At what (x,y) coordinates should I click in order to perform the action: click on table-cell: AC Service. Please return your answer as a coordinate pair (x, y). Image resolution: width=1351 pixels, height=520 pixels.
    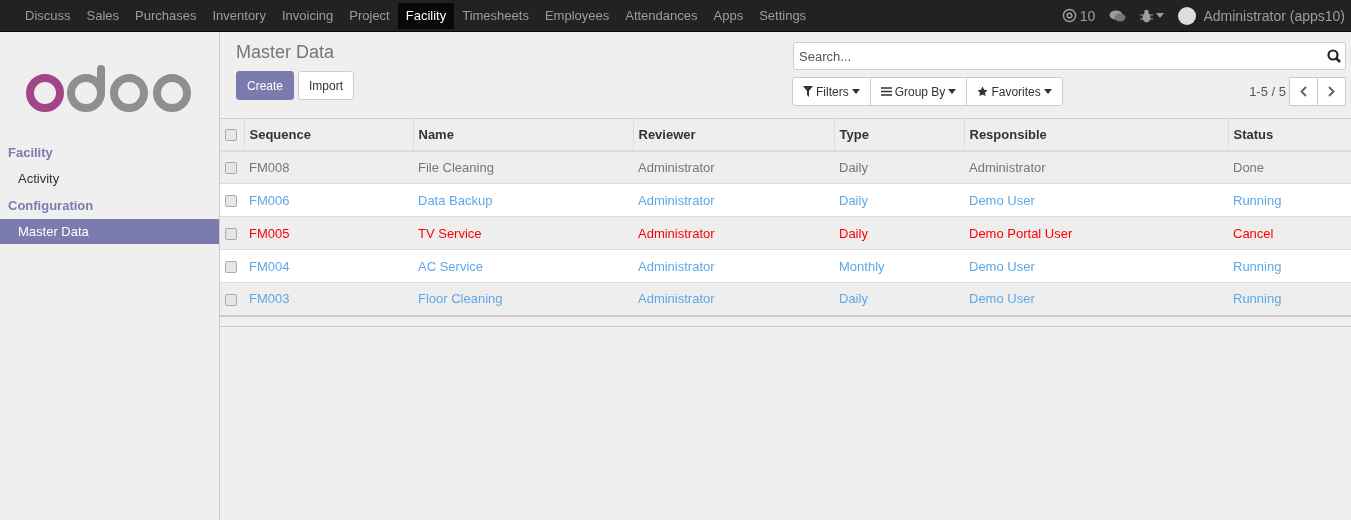
    Looking at the image, I should click on (523, 266).